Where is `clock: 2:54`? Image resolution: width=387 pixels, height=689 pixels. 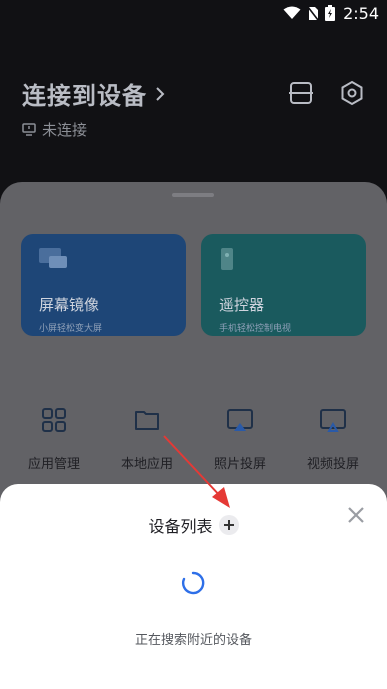 clock: 2:54 is located at coordinates (361, 13).